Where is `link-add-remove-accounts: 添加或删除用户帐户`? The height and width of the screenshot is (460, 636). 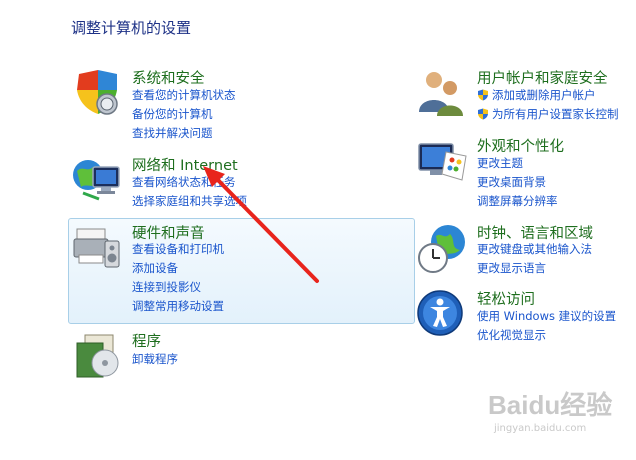 link-add-remove-accounts: 添加或删除用户帐户 is located at coordinates (548, 95).